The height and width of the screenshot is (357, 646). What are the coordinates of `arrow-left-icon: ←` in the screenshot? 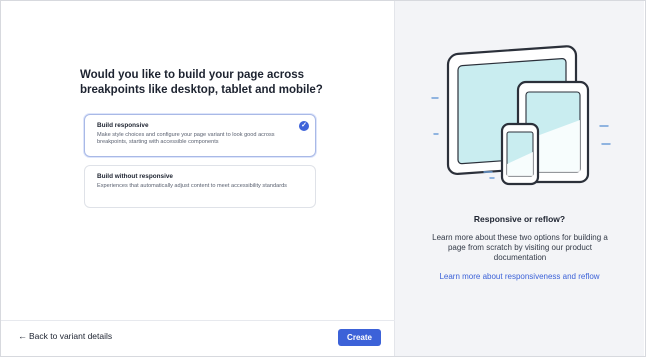 It's located at (22, 336).